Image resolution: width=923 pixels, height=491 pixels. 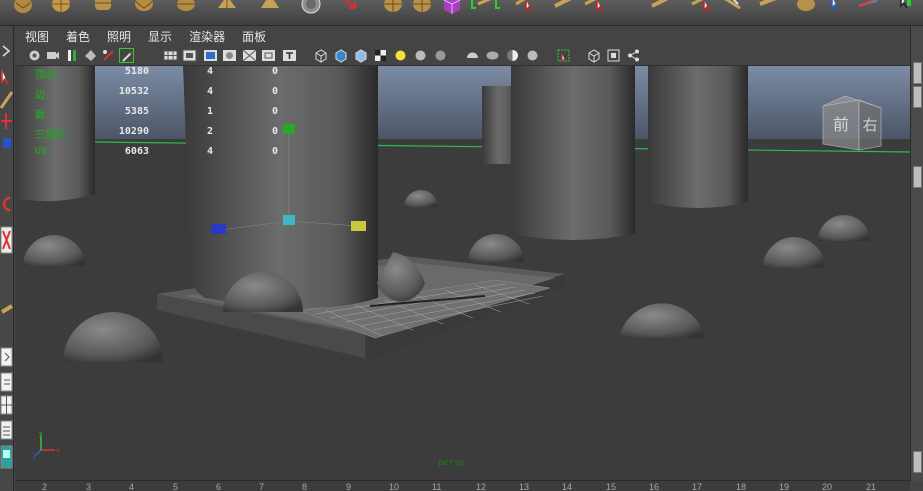 What do you see at coordinates (289, 220) in the screenshot?
I see `manipulator-center-handle` at bounding box center [289, 220].